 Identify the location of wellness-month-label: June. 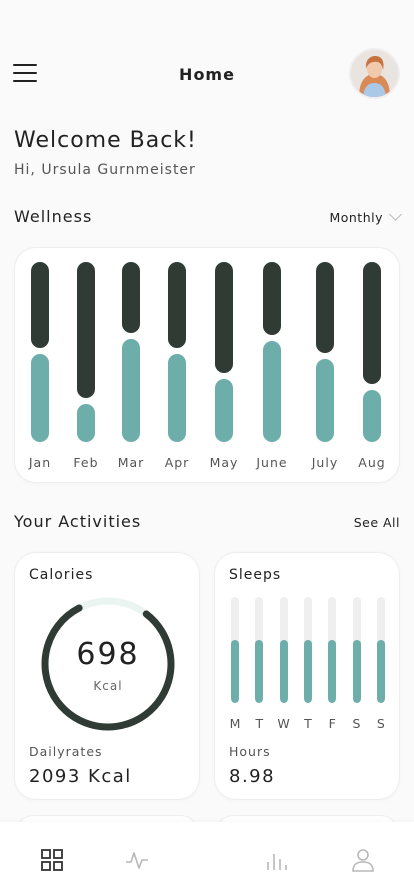
(272, 462).